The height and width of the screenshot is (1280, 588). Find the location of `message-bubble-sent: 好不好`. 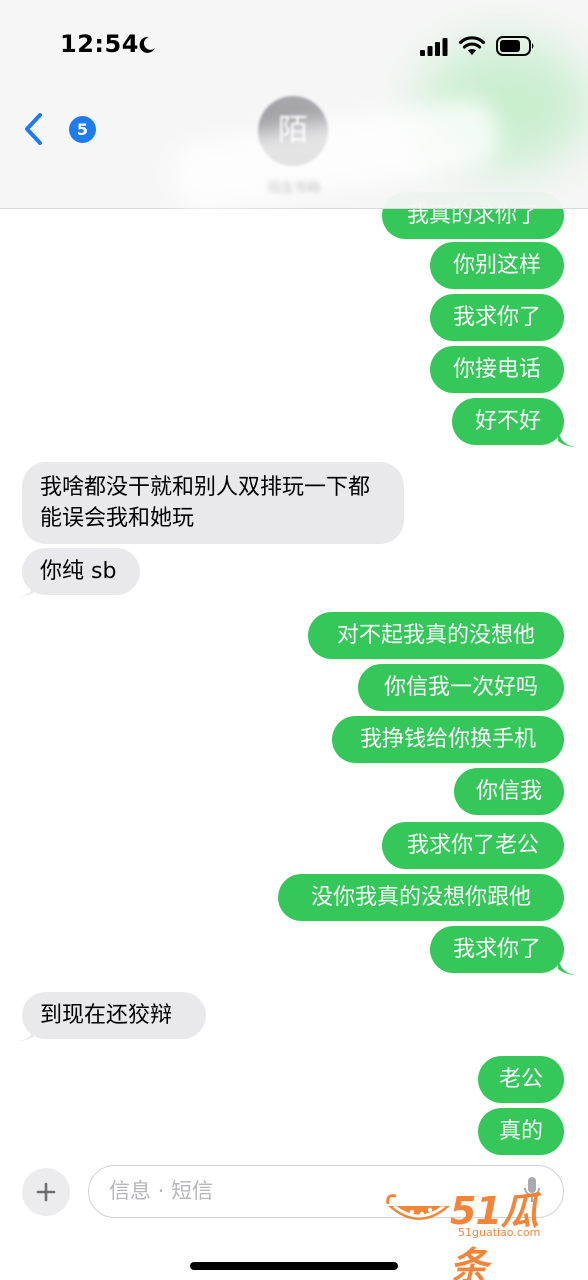

message-bubble-sent: 好不好 is located at coordinates (508, 421).